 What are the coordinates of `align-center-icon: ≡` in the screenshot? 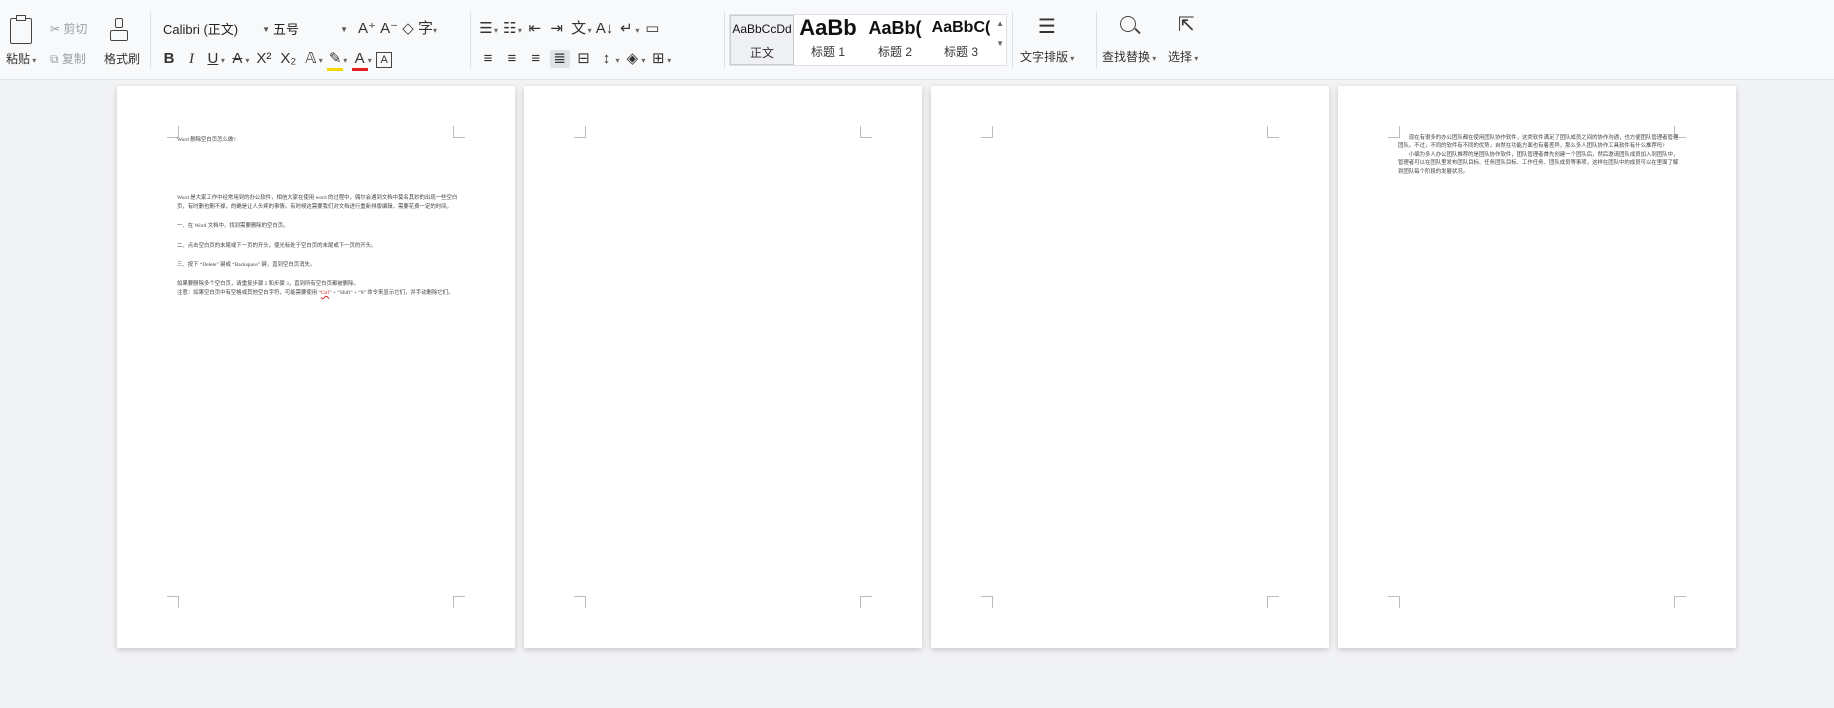 It's located at (512, 59).